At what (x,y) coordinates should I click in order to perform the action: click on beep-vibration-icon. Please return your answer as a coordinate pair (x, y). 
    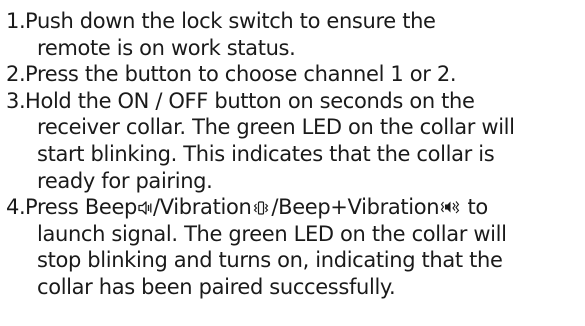
    Looking at the image, I should click on (450, 207).